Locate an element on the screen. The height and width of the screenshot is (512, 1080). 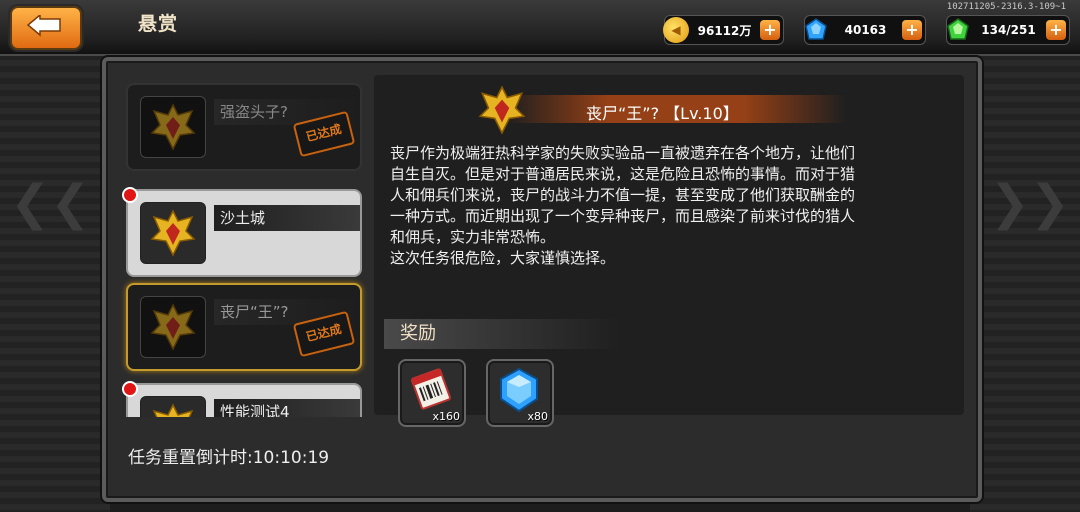
return-arrow-icon is located at coordinates (43, 26).